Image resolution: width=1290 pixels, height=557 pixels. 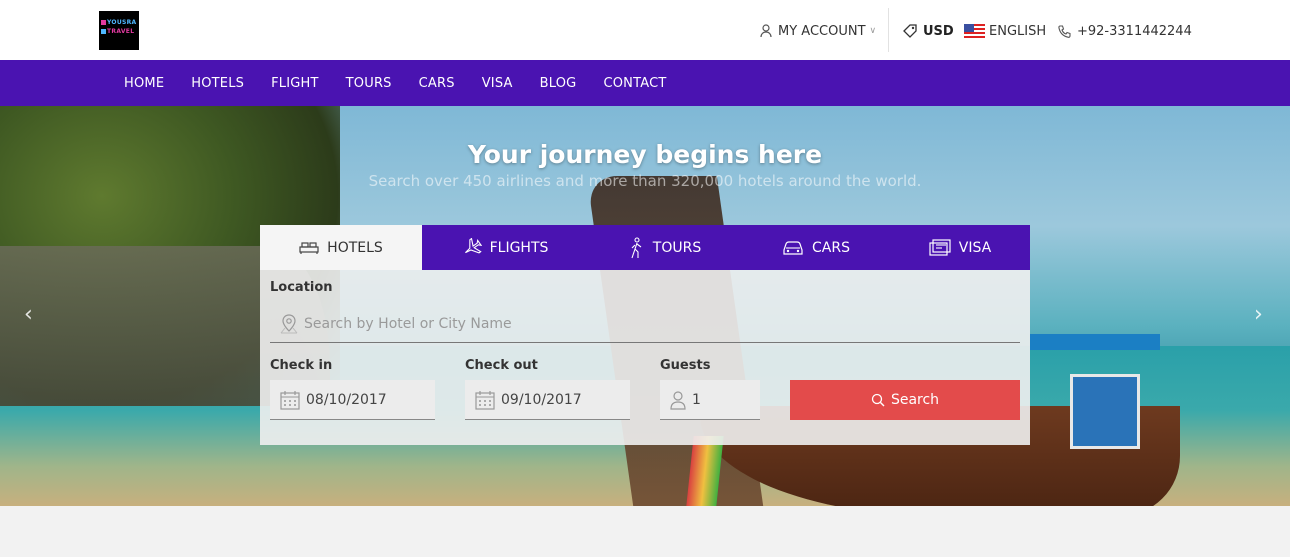 I want to click on currency-selector: USD, so click(x=928, y=31).